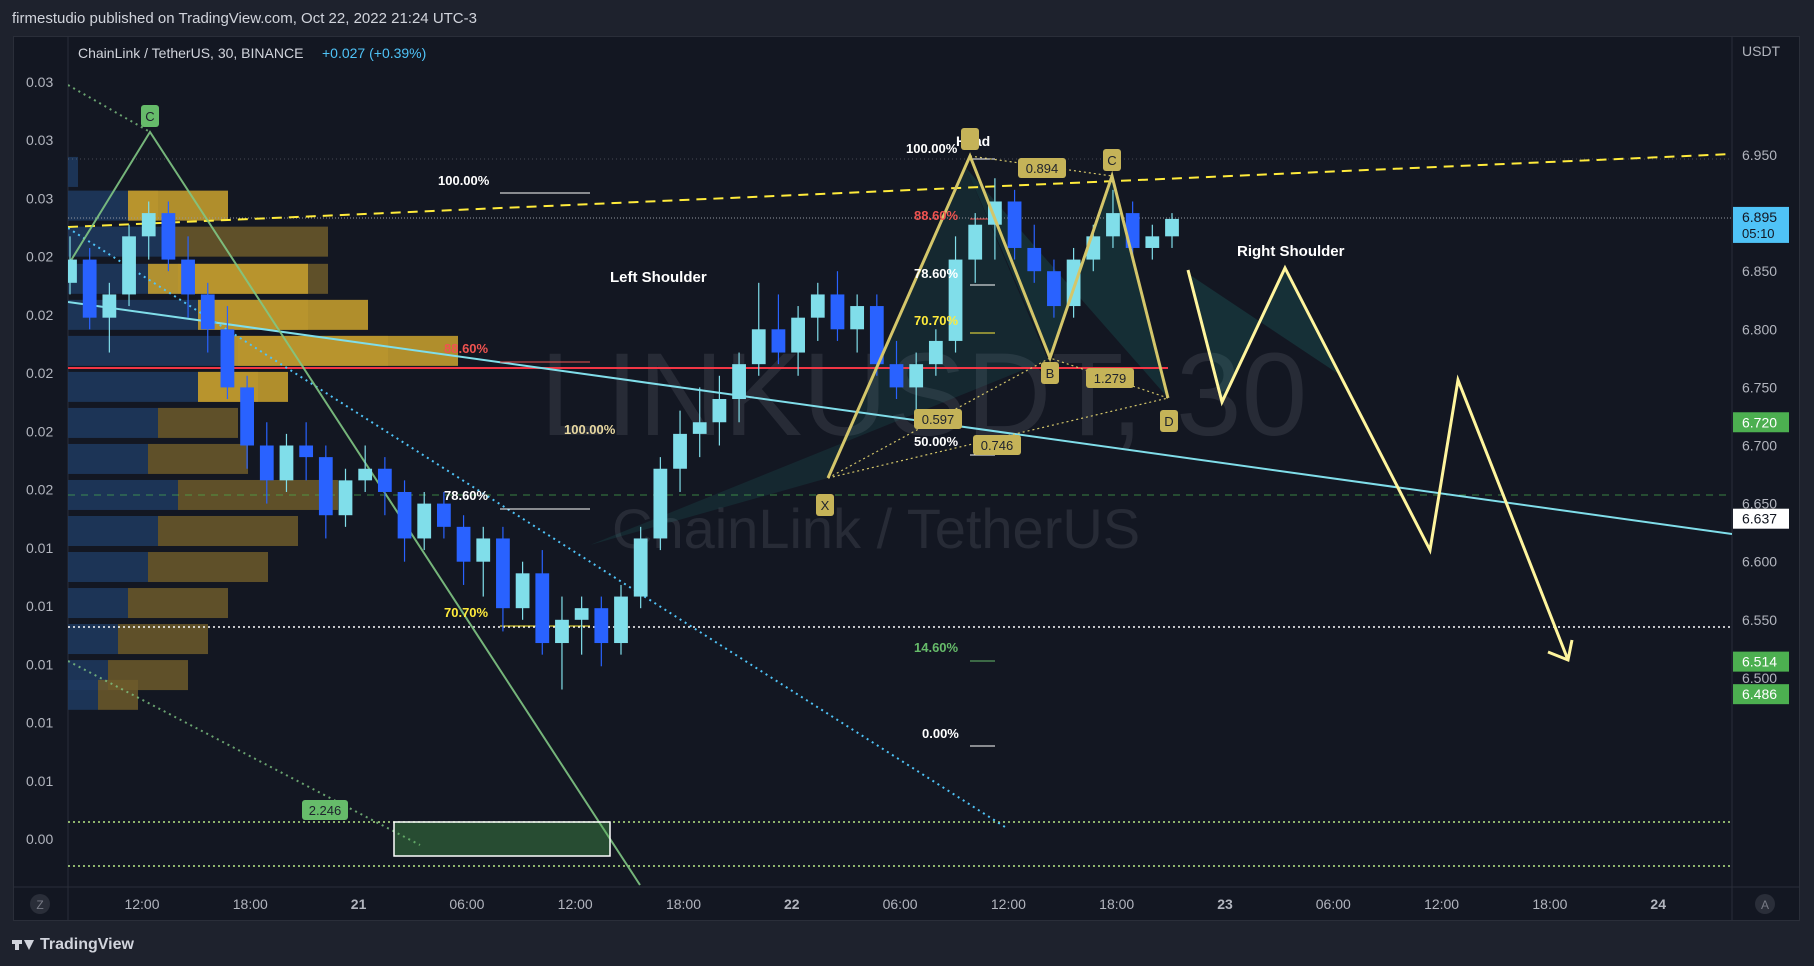 Image resolution: width=1814 pixels, height=966 pixels. I want to click on svg-text: A, so click(1765, 905).